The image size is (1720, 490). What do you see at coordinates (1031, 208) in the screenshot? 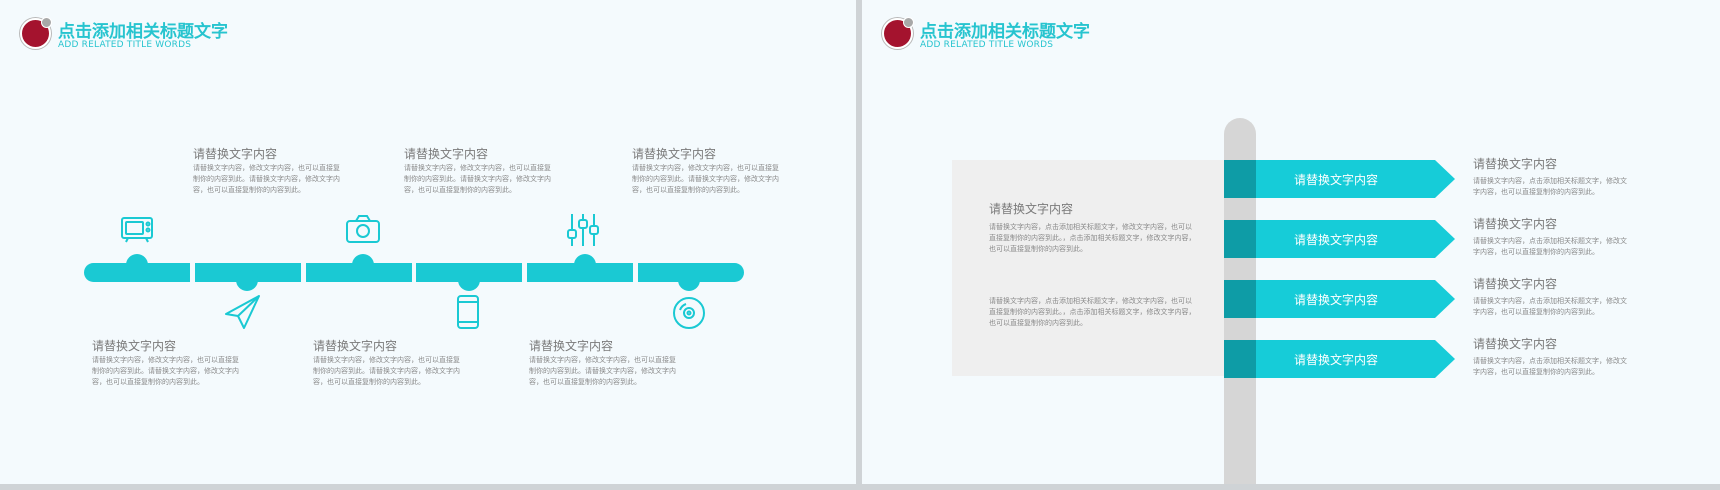
I see `panel-heading: 请替换文字内容` at bounding box center [1031, 208].